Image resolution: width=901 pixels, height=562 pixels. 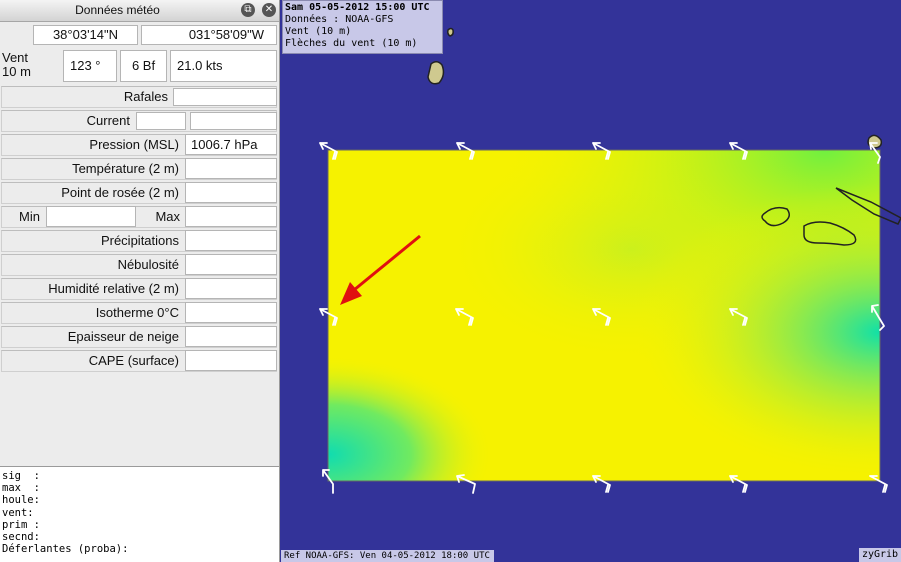 What do you see at coordinates (231, 240) in the screenshot?
I see `precipitations-value` at bounding box center [231, 240].